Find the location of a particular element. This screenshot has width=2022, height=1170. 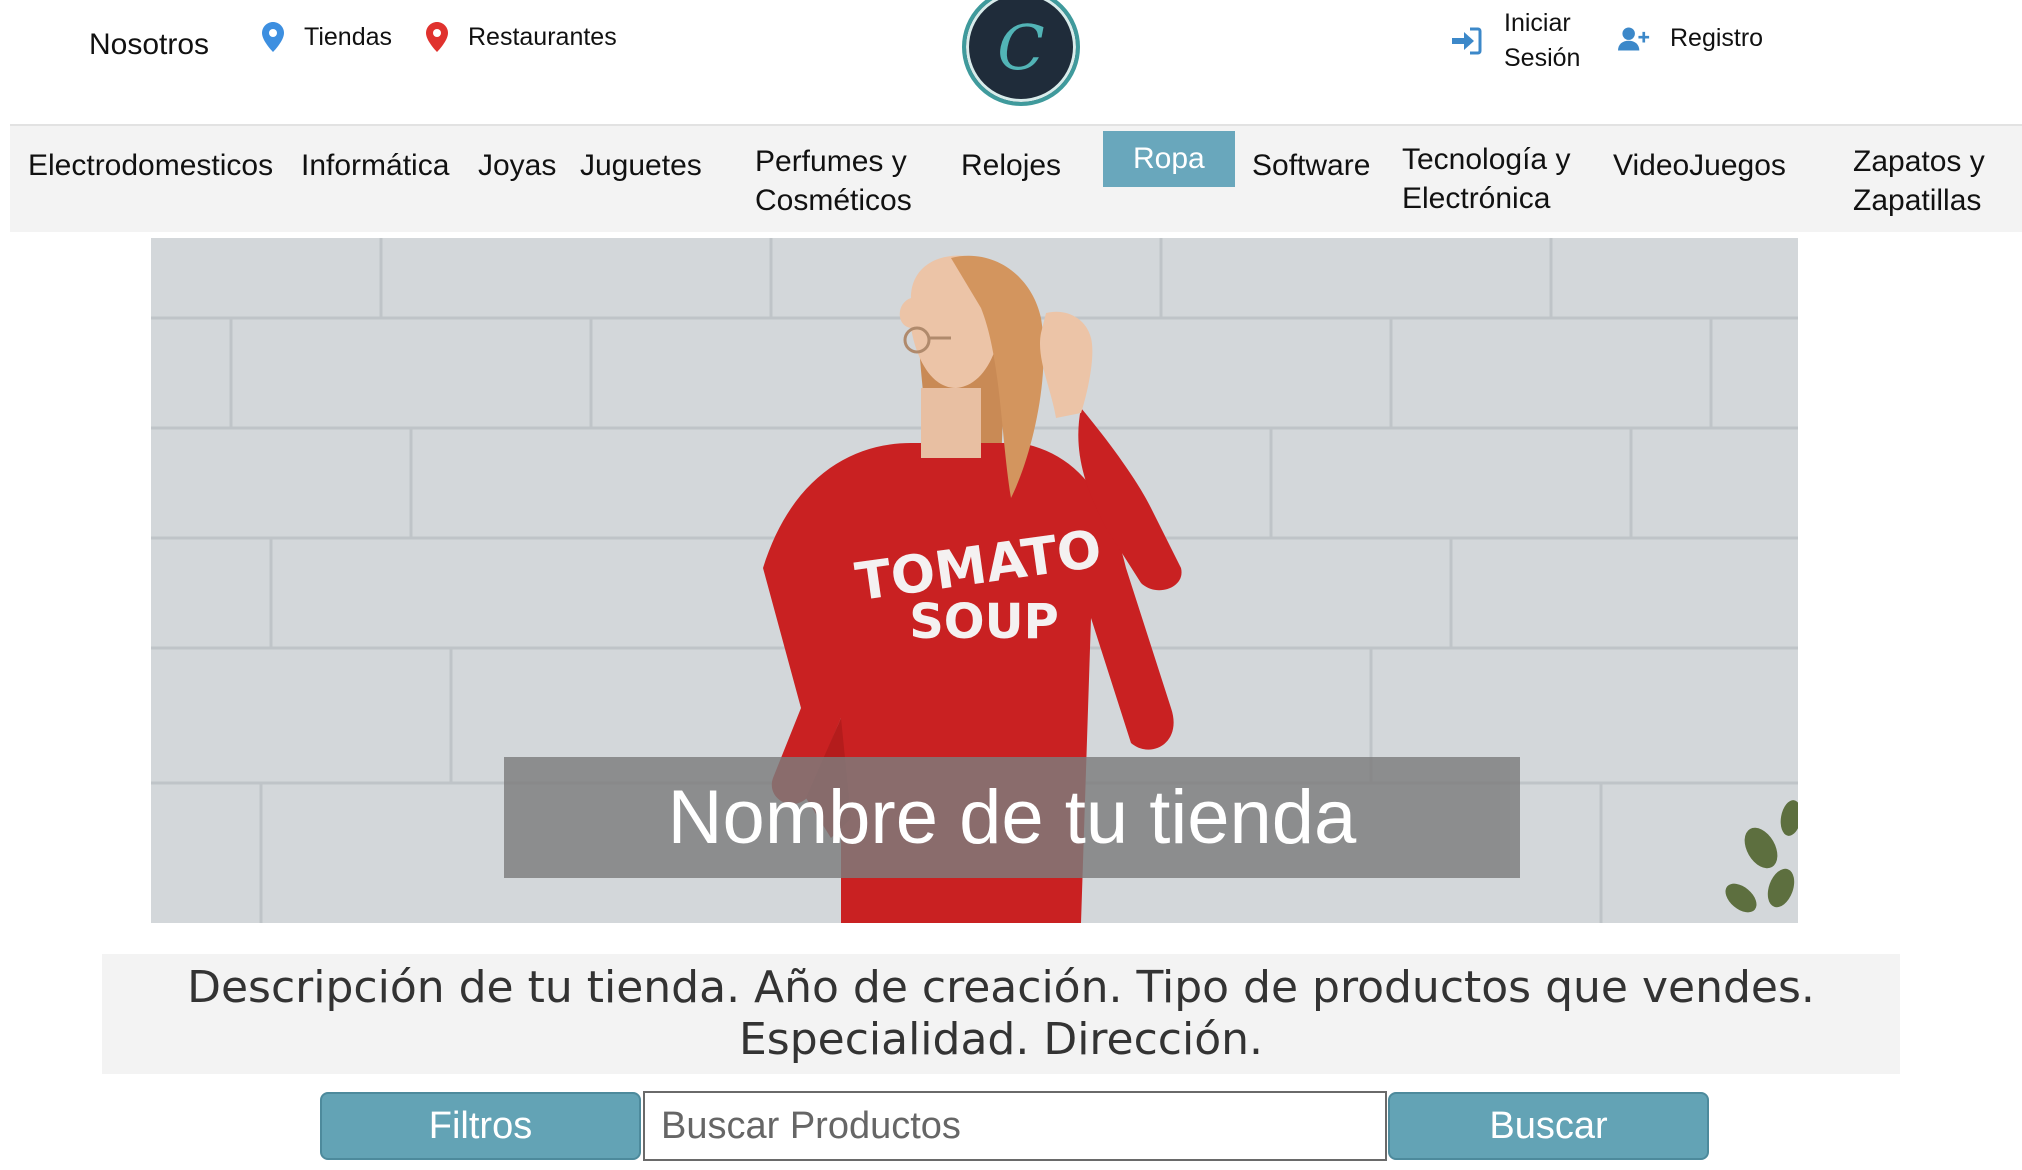

nav-tiendas-link: Tiendas is located at coordinates (327, 37).